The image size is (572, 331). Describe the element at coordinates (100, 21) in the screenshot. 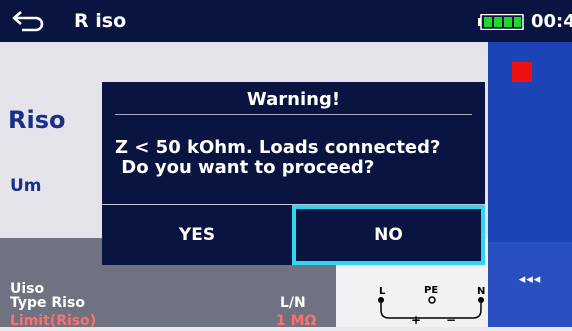

I see `page-title: R iso` at that location.